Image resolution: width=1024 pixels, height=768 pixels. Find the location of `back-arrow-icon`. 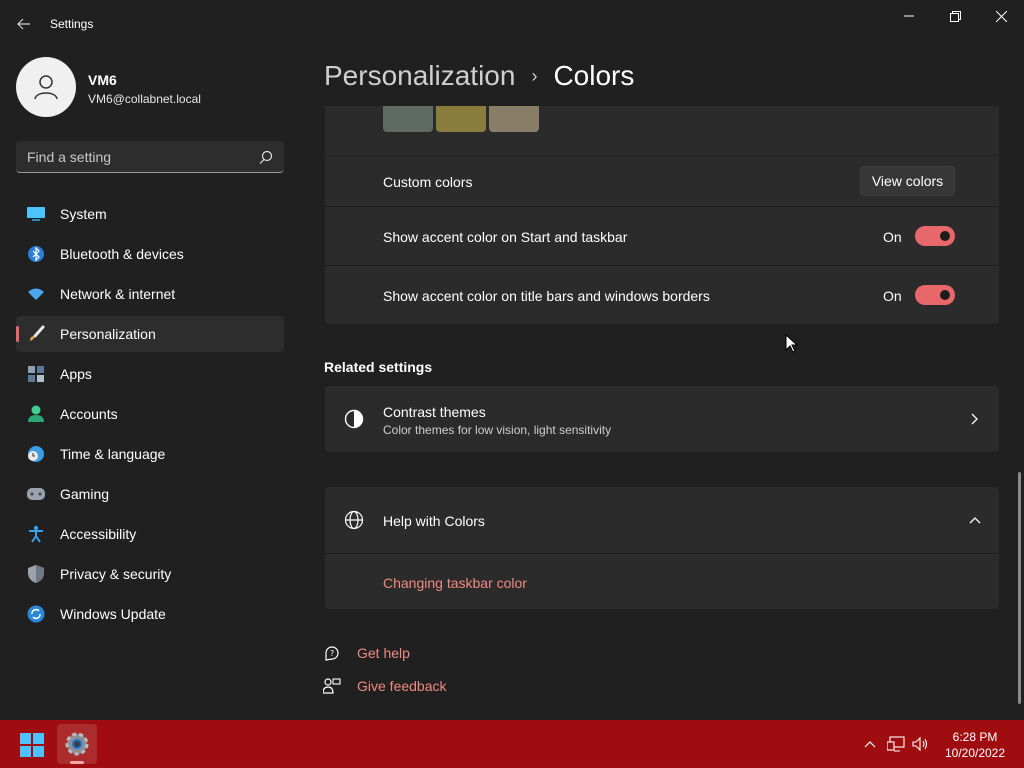

back-arrow-icon is located at coordinates (23, 24).